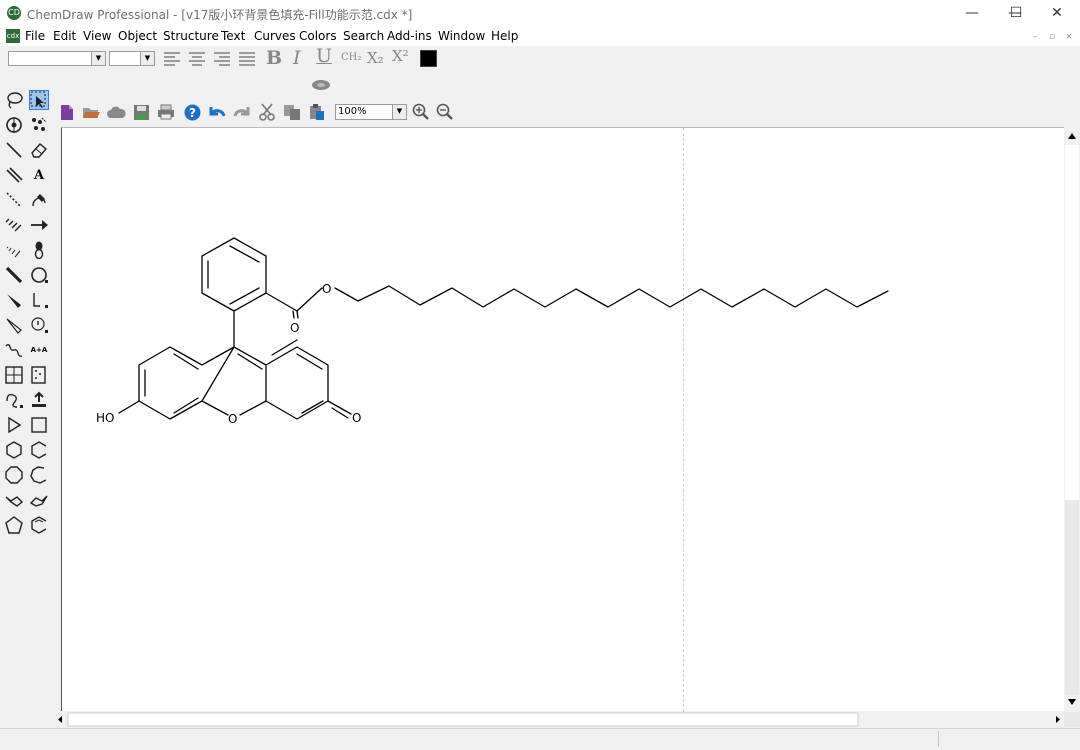 The image size is (1080, 750). Describe the element at coordinates (39, 175) in the screenshot. I see `text-tool: A` at that location.